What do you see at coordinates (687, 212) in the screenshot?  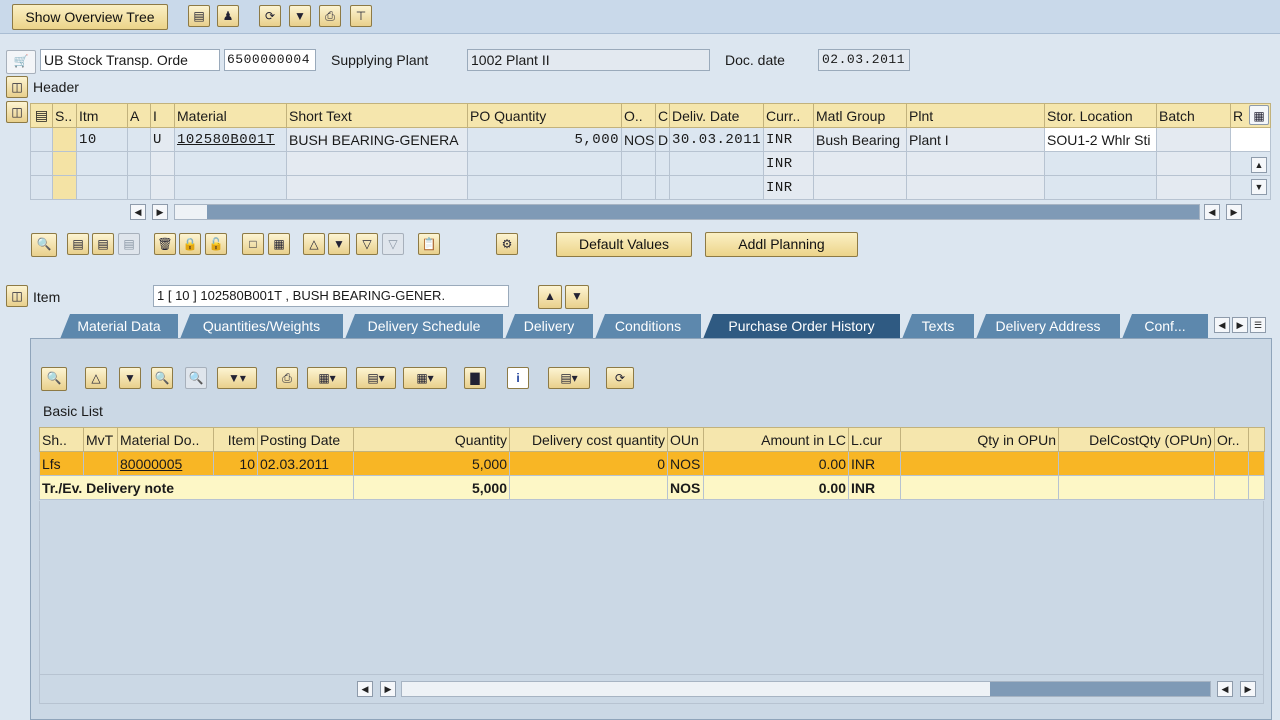 I see `items-horizontal-scrollbar` at bounding box center [687, 212].